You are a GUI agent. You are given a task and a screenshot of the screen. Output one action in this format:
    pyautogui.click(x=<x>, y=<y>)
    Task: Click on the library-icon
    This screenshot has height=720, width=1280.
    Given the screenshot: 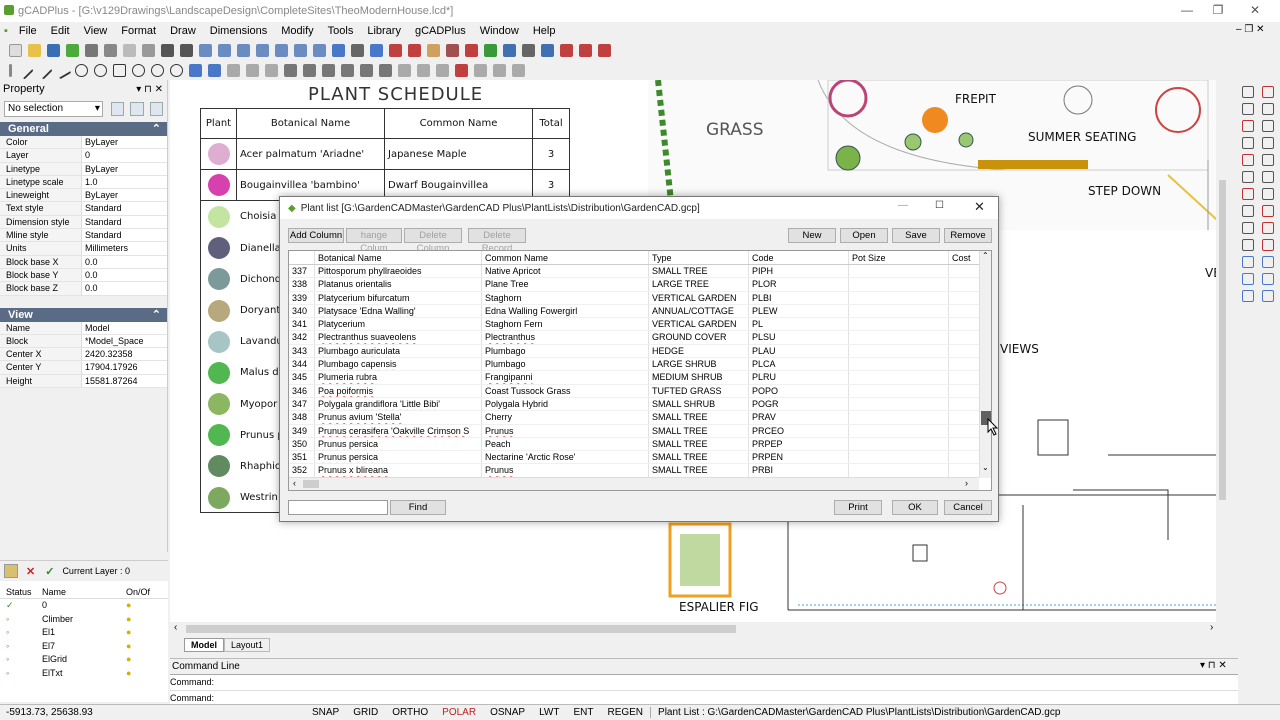 What is the action you would take?
    pyautogui.click(x=452, y=50)
    